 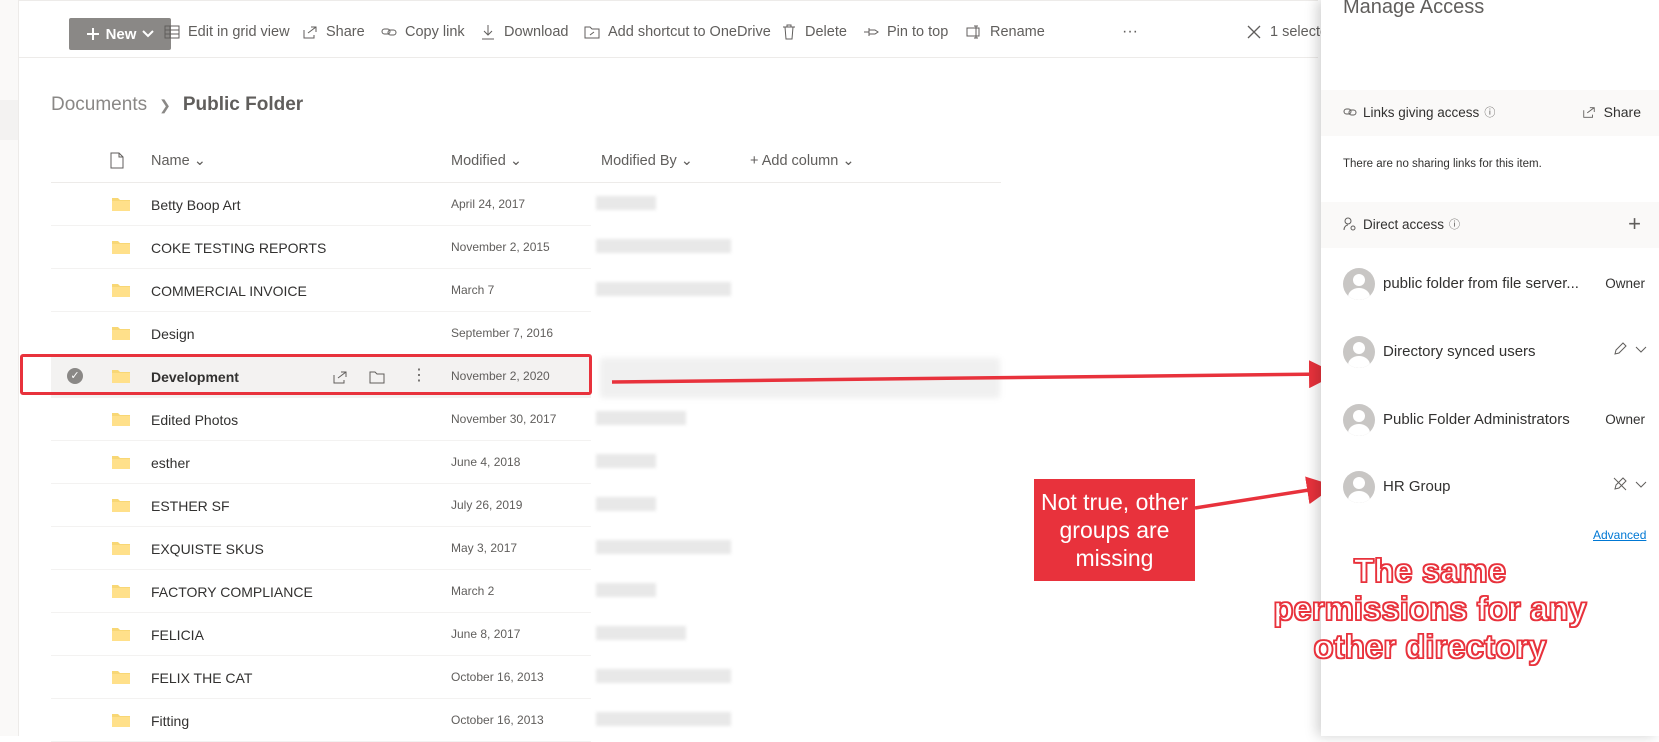 What do you see at coordinates (1417, 486) in the screenshot?
I see `access-entry-name: HR Group` at bounding box center [1417, 486].